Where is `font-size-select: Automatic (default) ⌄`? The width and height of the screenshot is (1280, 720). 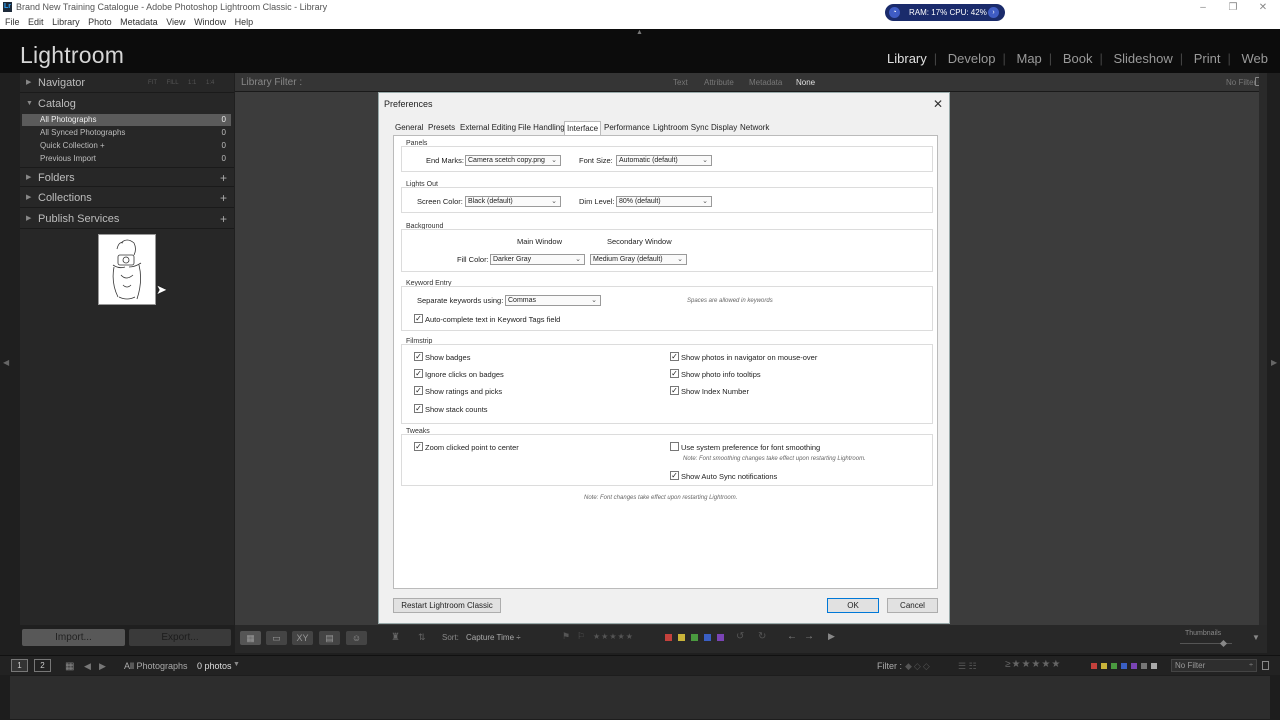
font-size-select: Automatic (default) ⌄ is located at coordinates (664, 160).